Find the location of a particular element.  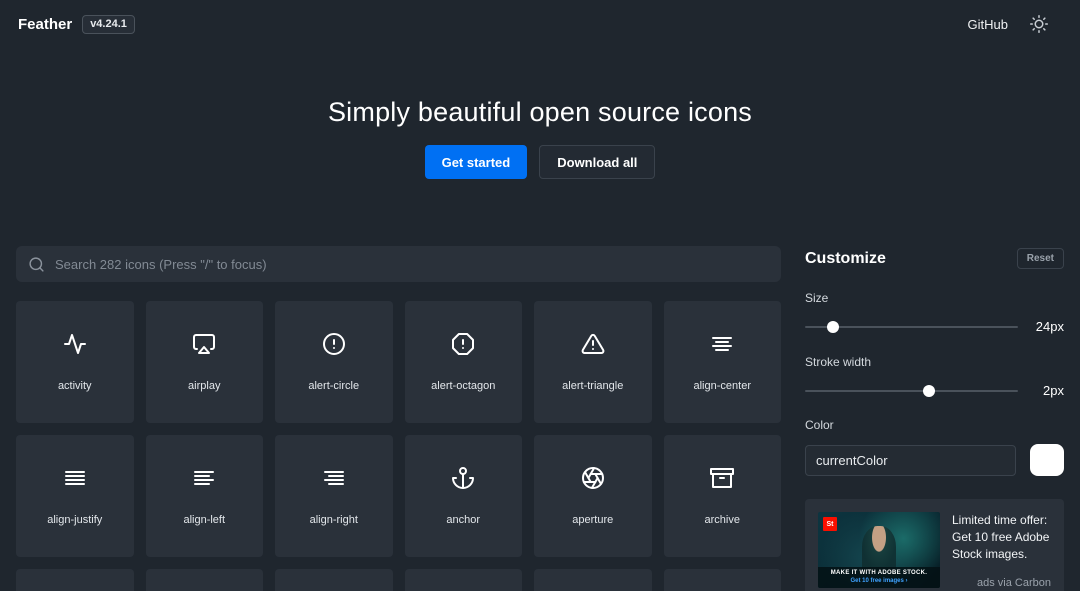

icon-card-anchor: anchor is located at coordinates (463, 496).